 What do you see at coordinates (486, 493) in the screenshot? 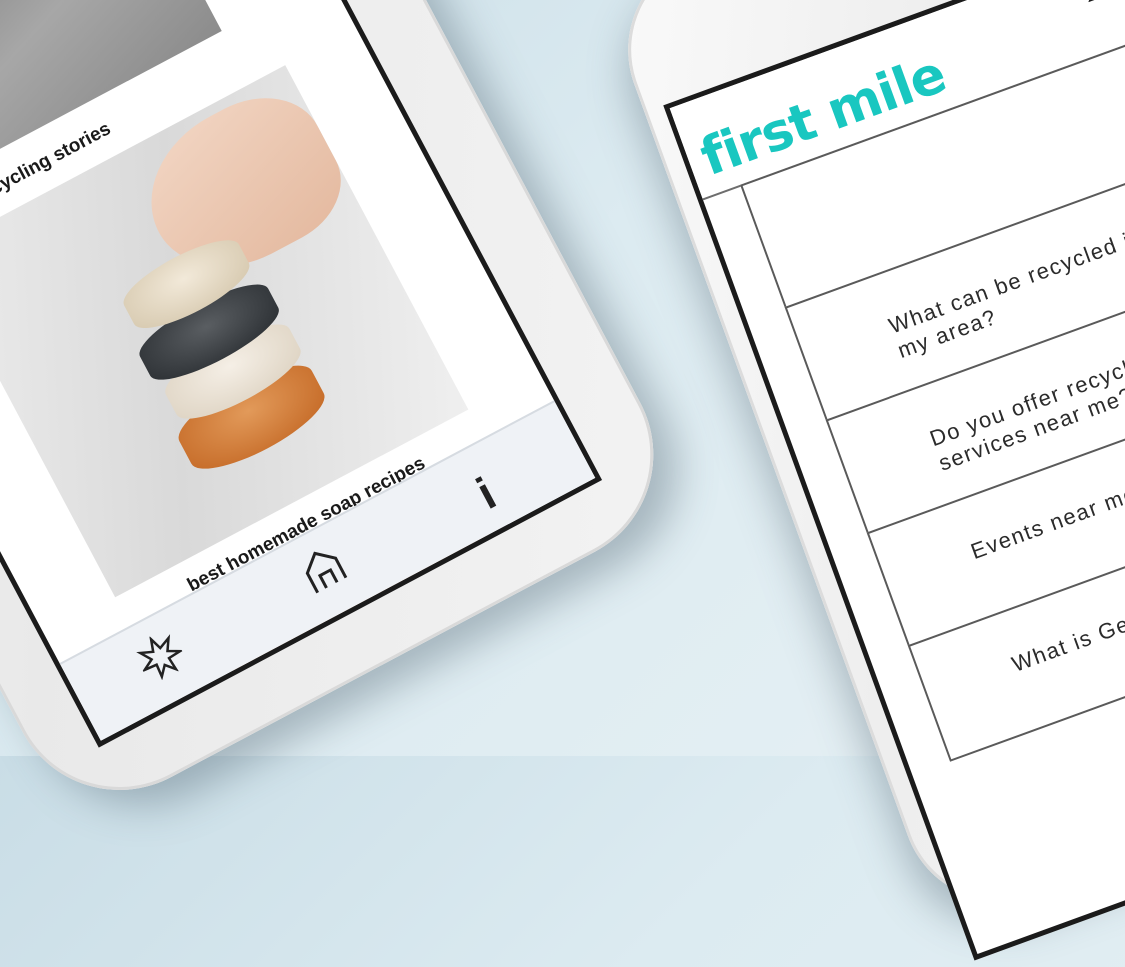
I see `info-icon: i` at bounding box center [486, 493].